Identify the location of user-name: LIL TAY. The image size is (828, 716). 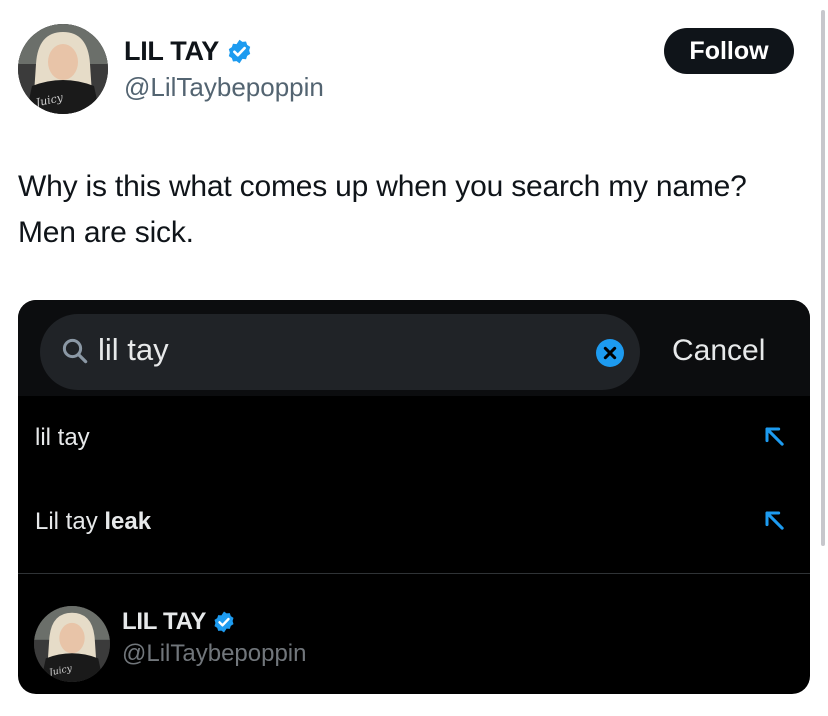
(164, 621).